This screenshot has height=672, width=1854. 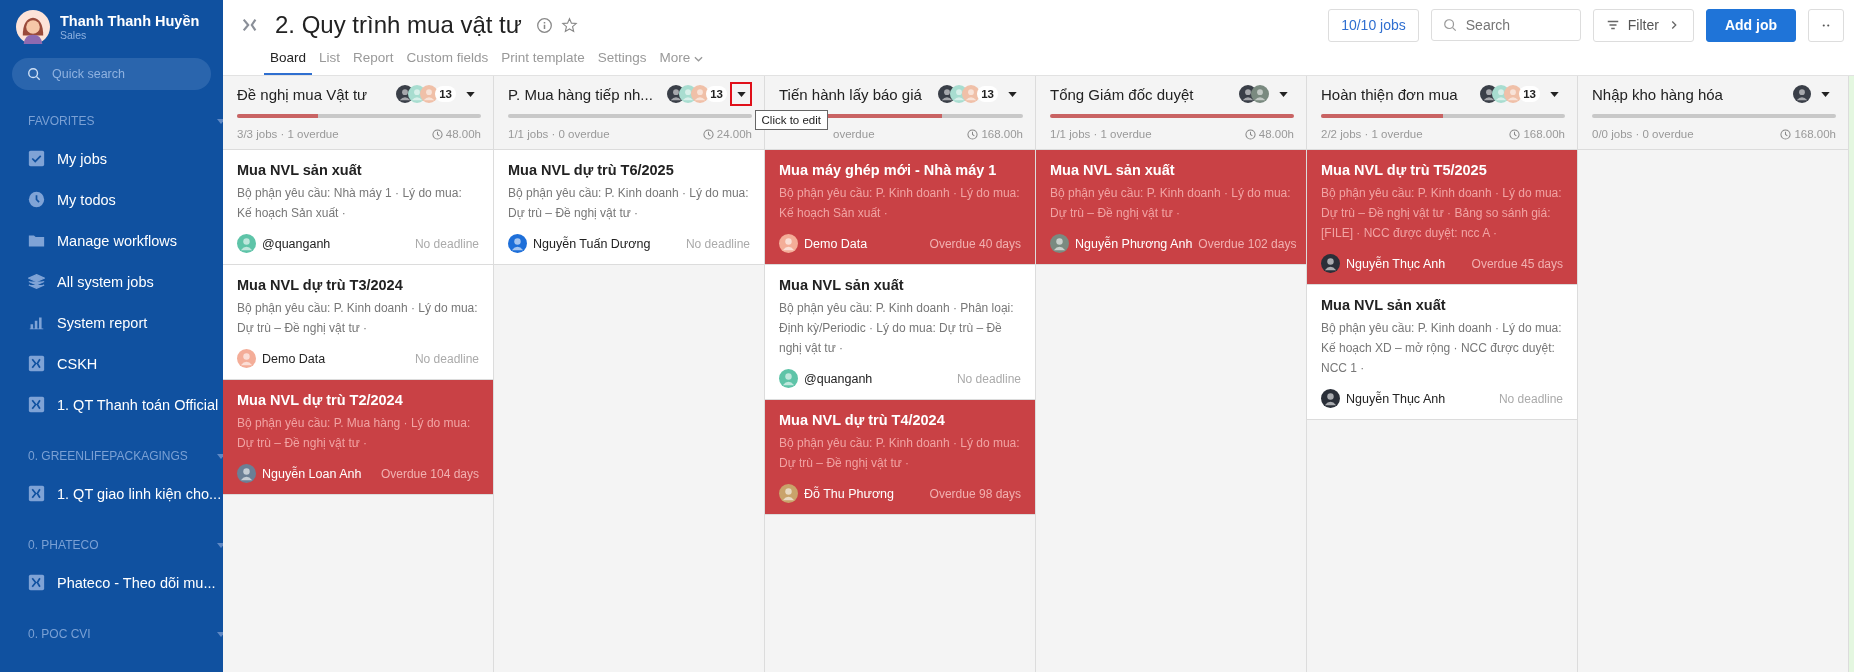 I want to click on filter-button: Filter, so click(x=1643, y=25).